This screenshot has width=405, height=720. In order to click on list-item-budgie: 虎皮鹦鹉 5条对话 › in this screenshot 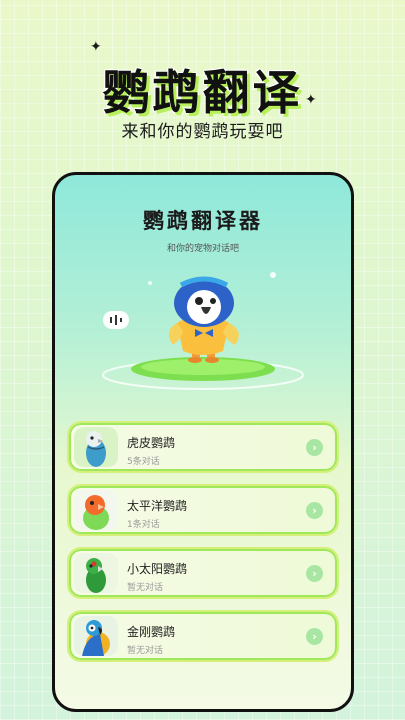, I will do `click(203, 447)`.